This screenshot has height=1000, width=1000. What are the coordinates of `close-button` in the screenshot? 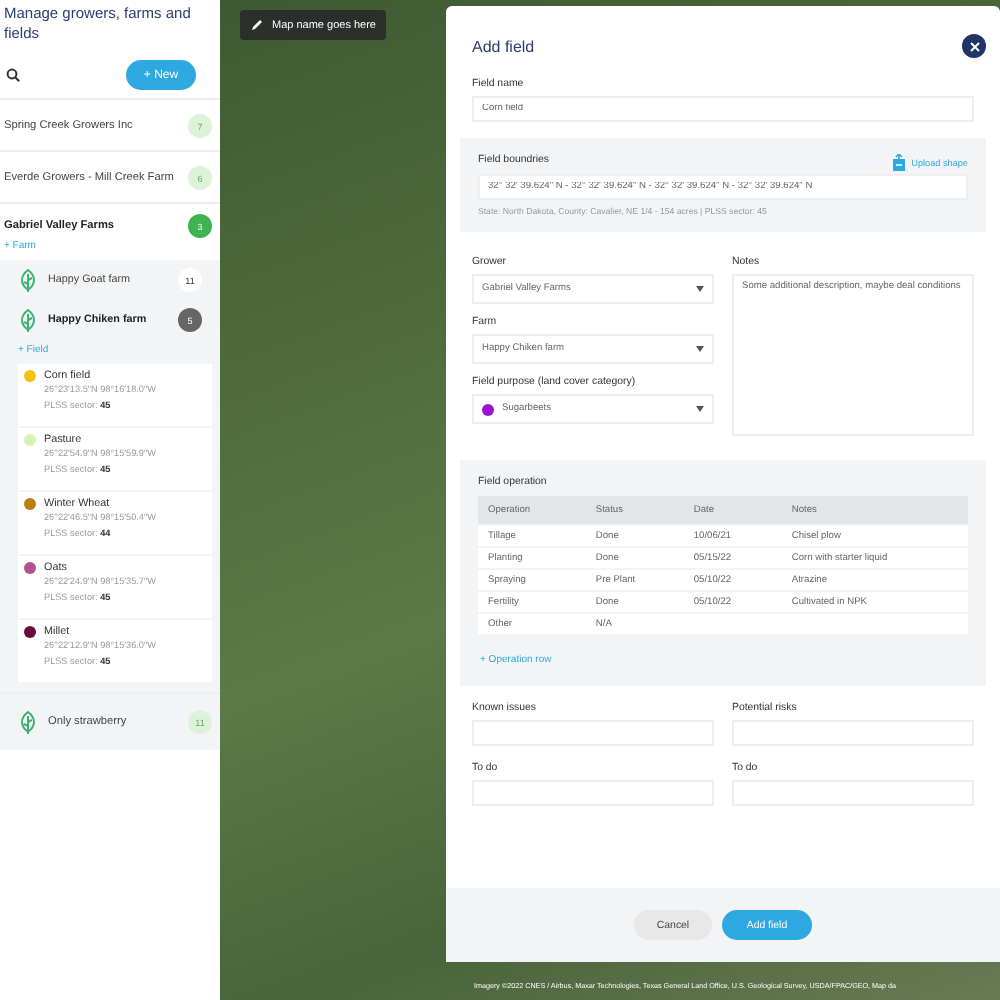 It's located at (974, 46).